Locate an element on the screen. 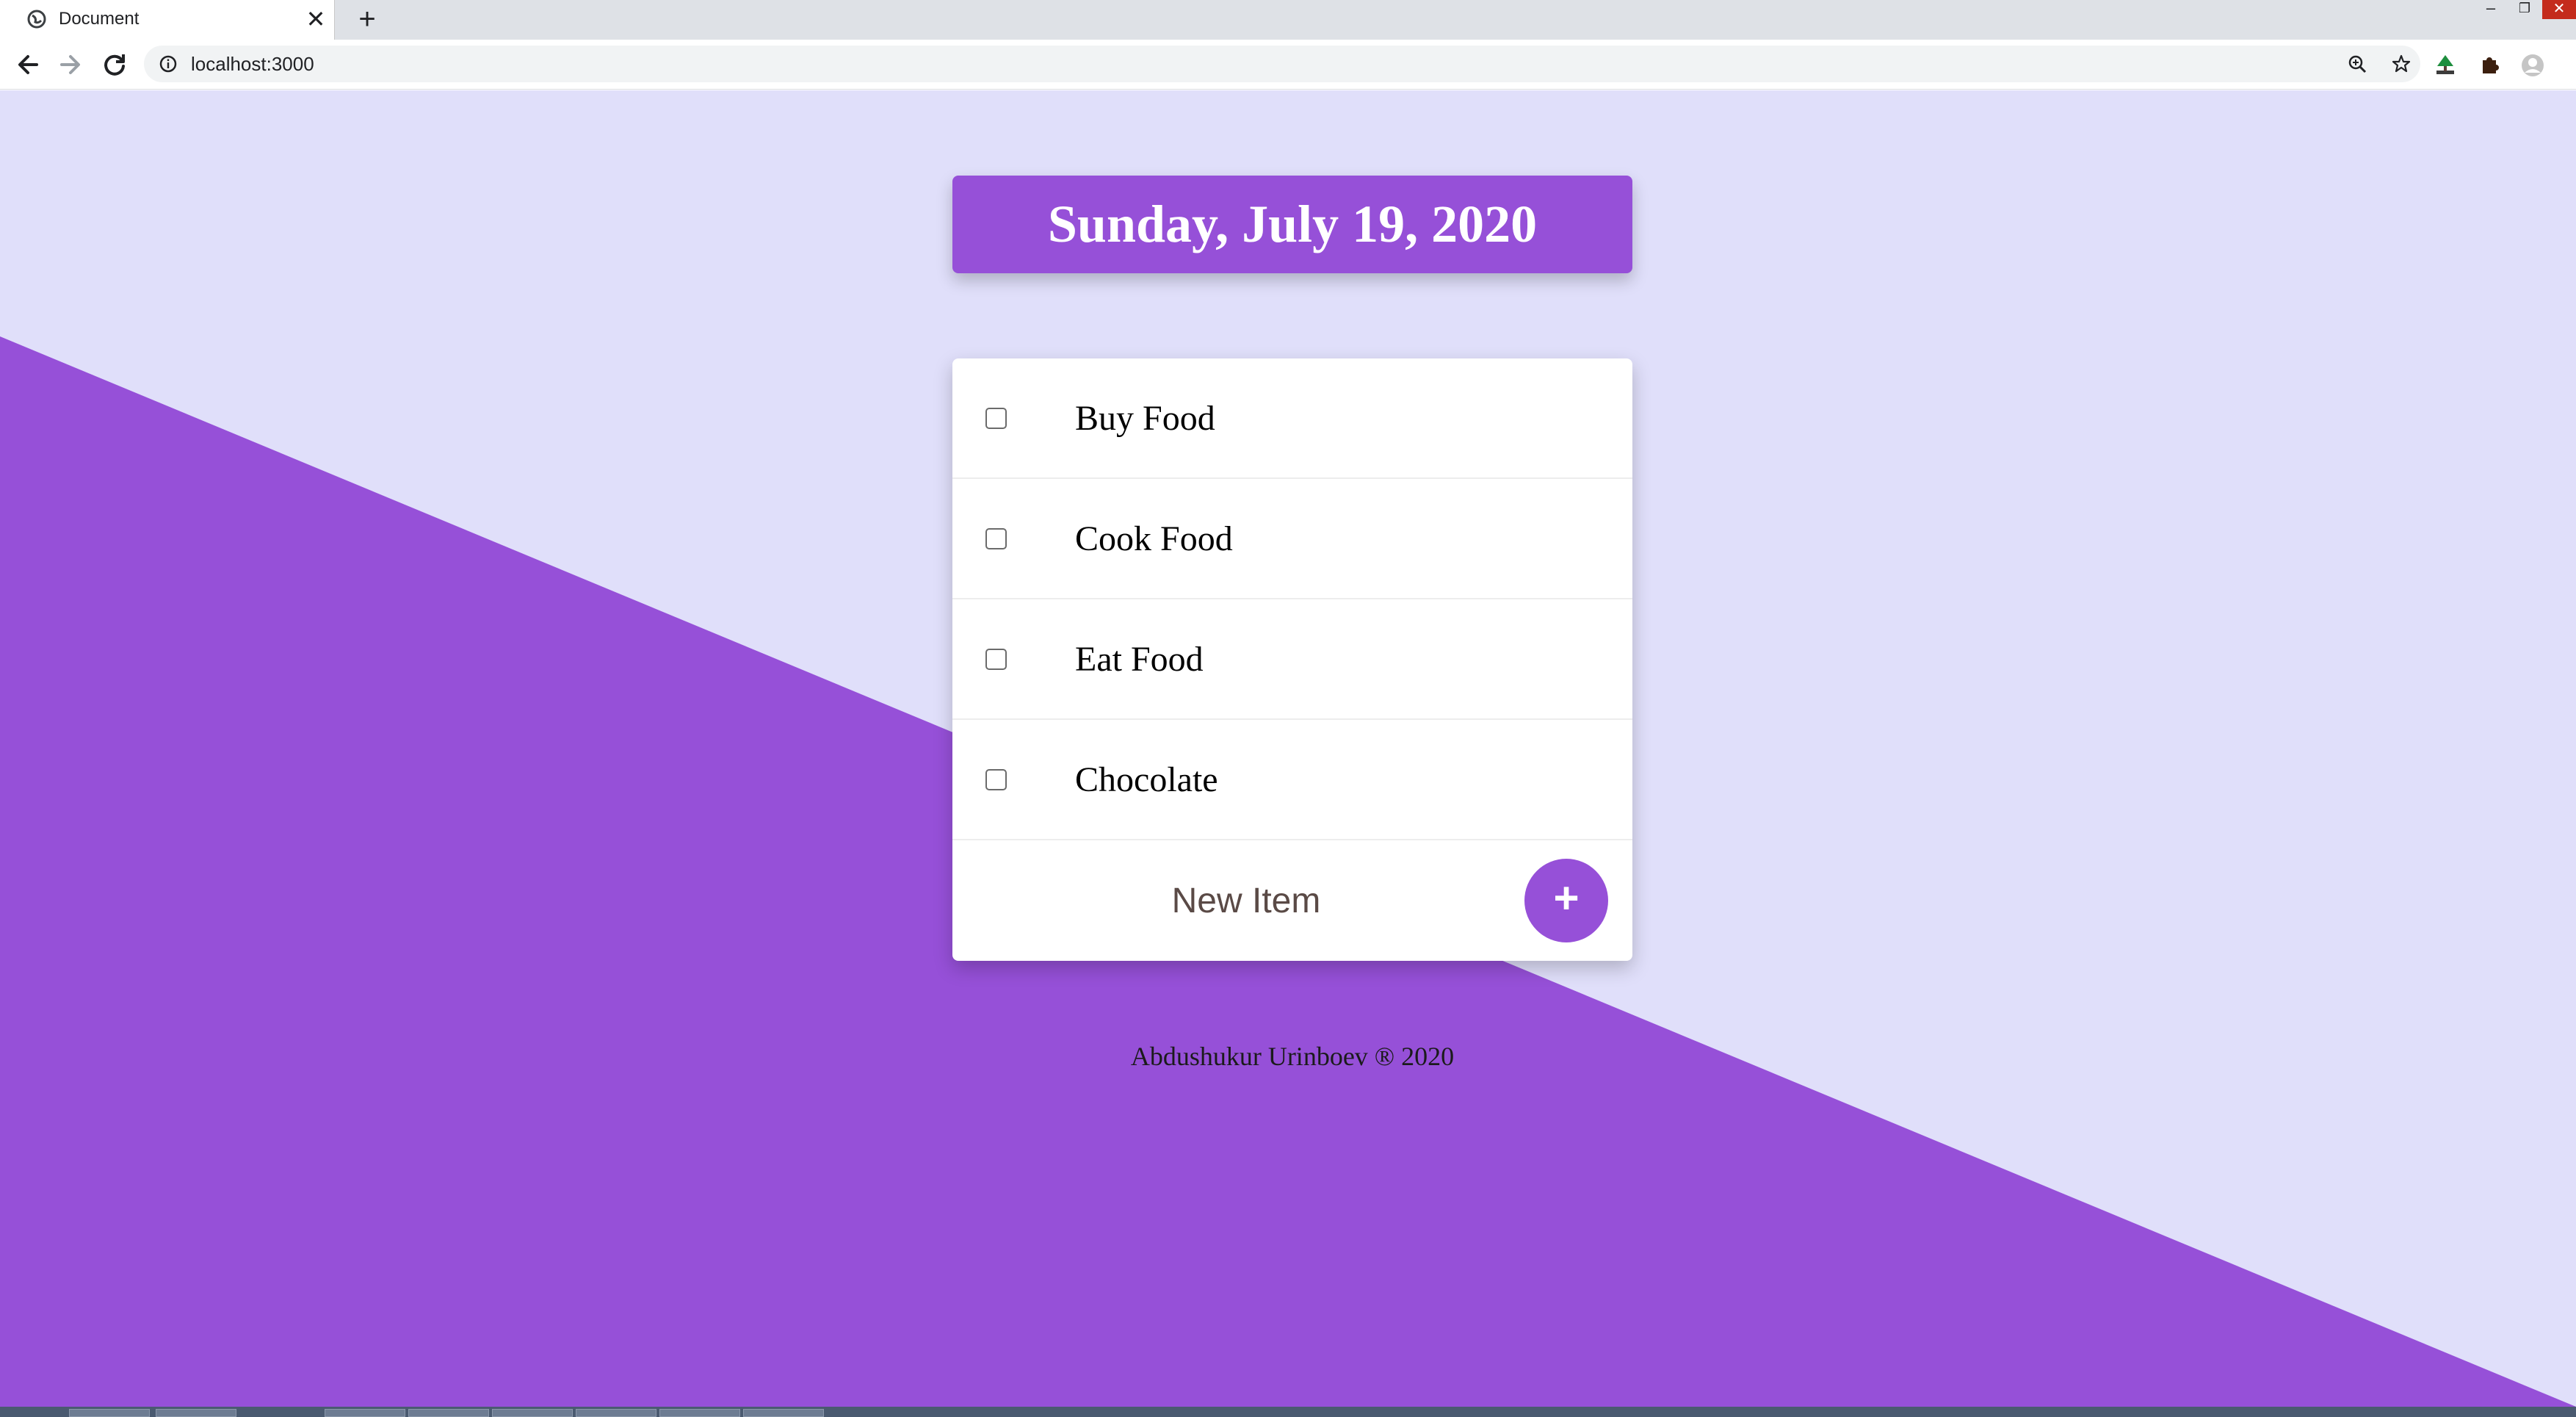 The image size is (2576, 1417). item-label: Chocolate is located at coordinates (1146, 779).